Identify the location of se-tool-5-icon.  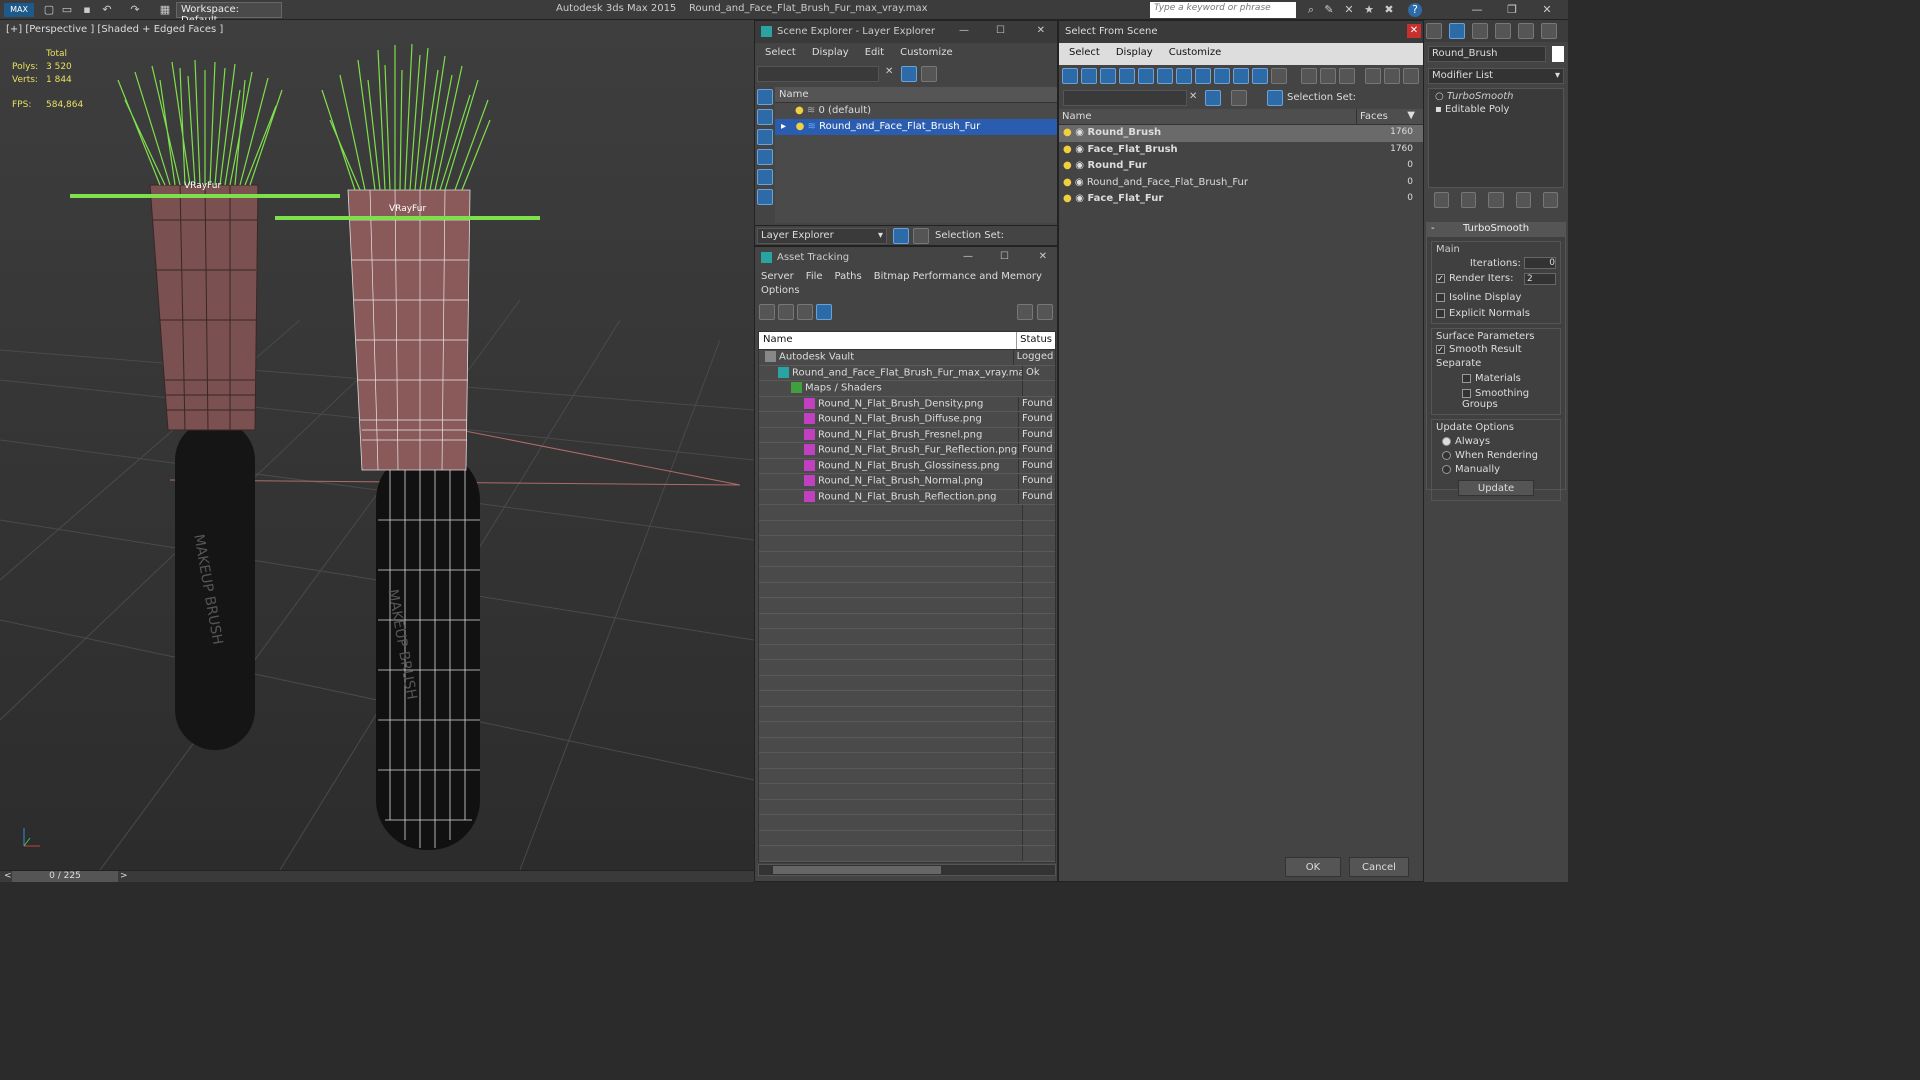
(765, 177).